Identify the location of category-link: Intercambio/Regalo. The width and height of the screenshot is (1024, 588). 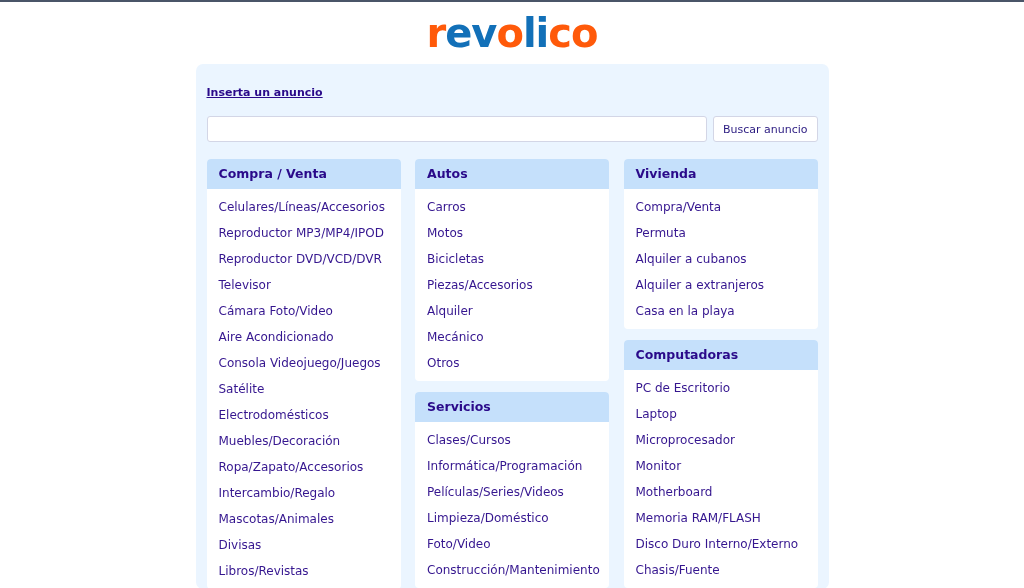
(277, 493).